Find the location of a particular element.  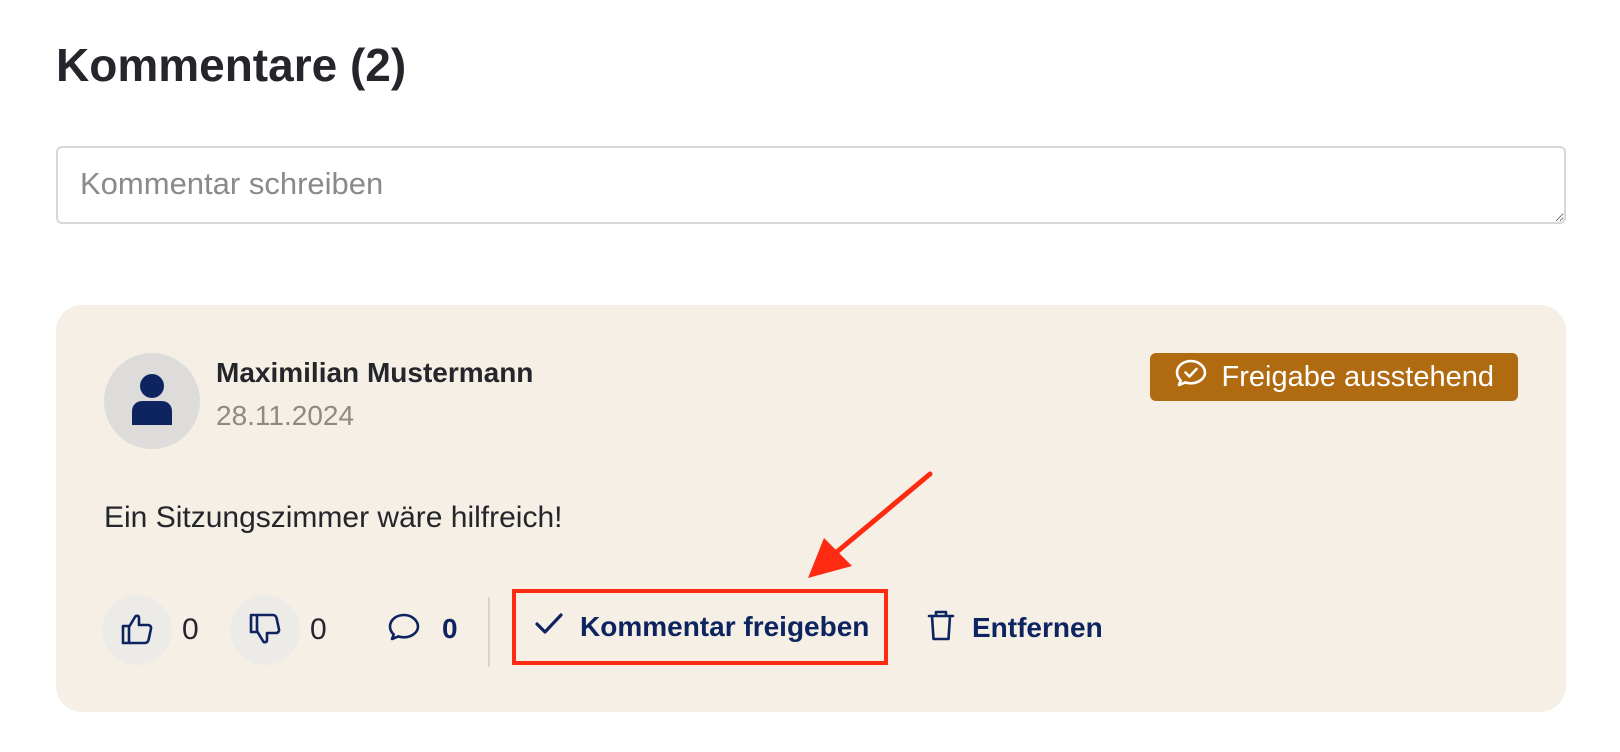

user-icon is located at coordinates (152, 401).